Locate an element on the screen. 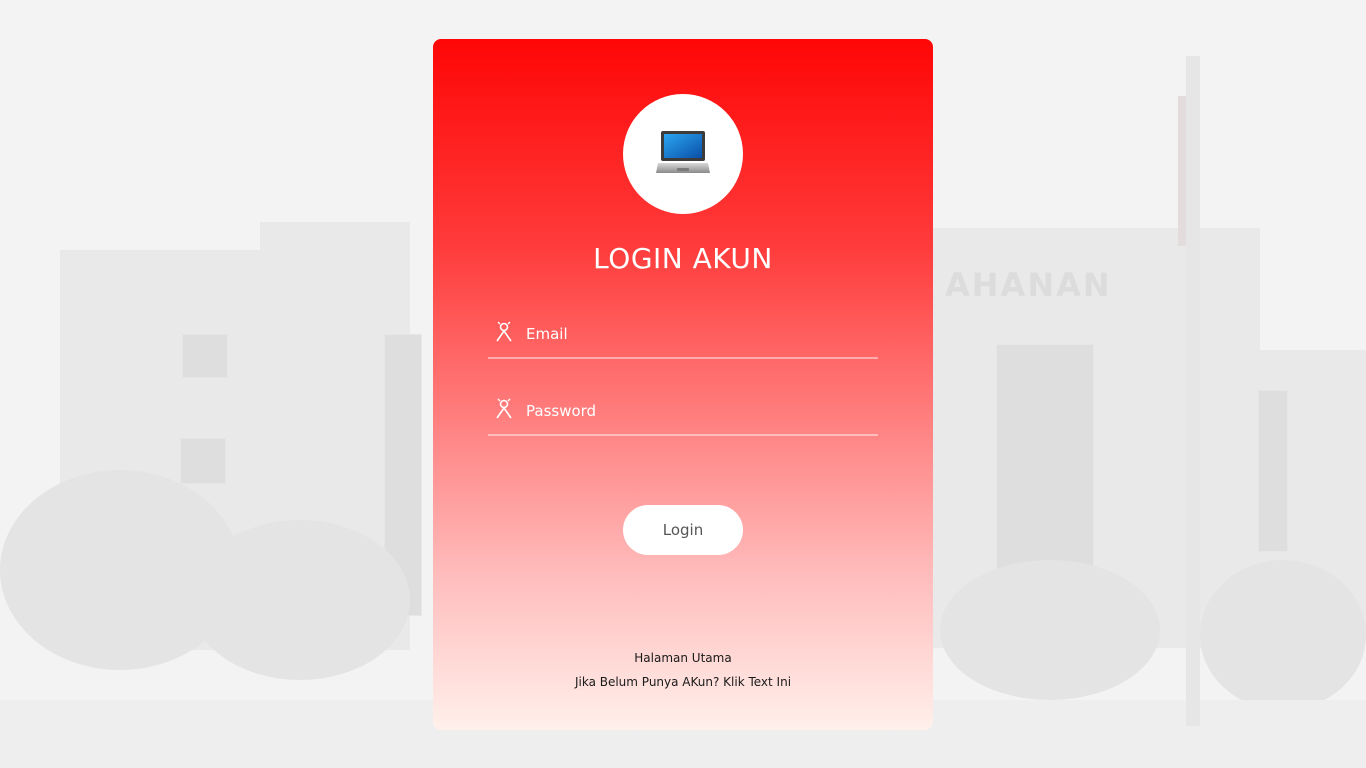 The image size is (1366, 768). home-link: Halaman Utama is located at coordinates (683, 658).